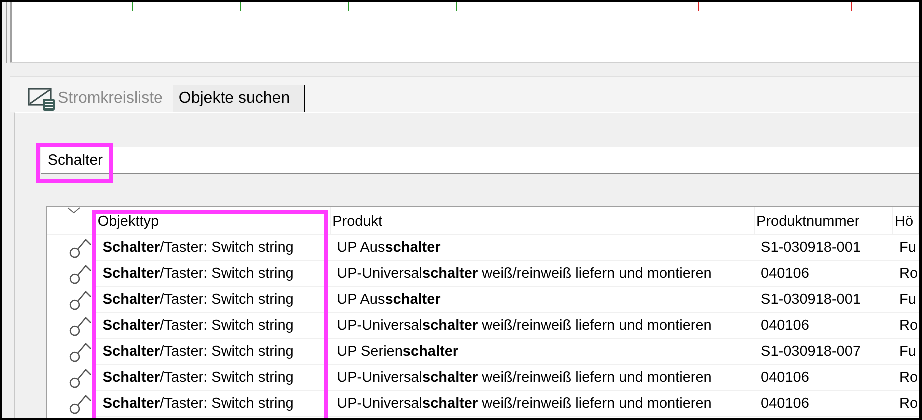  Describe the element at coordinates (76, 160) in the screenshot. I see `search-value: Schalter` at that location.